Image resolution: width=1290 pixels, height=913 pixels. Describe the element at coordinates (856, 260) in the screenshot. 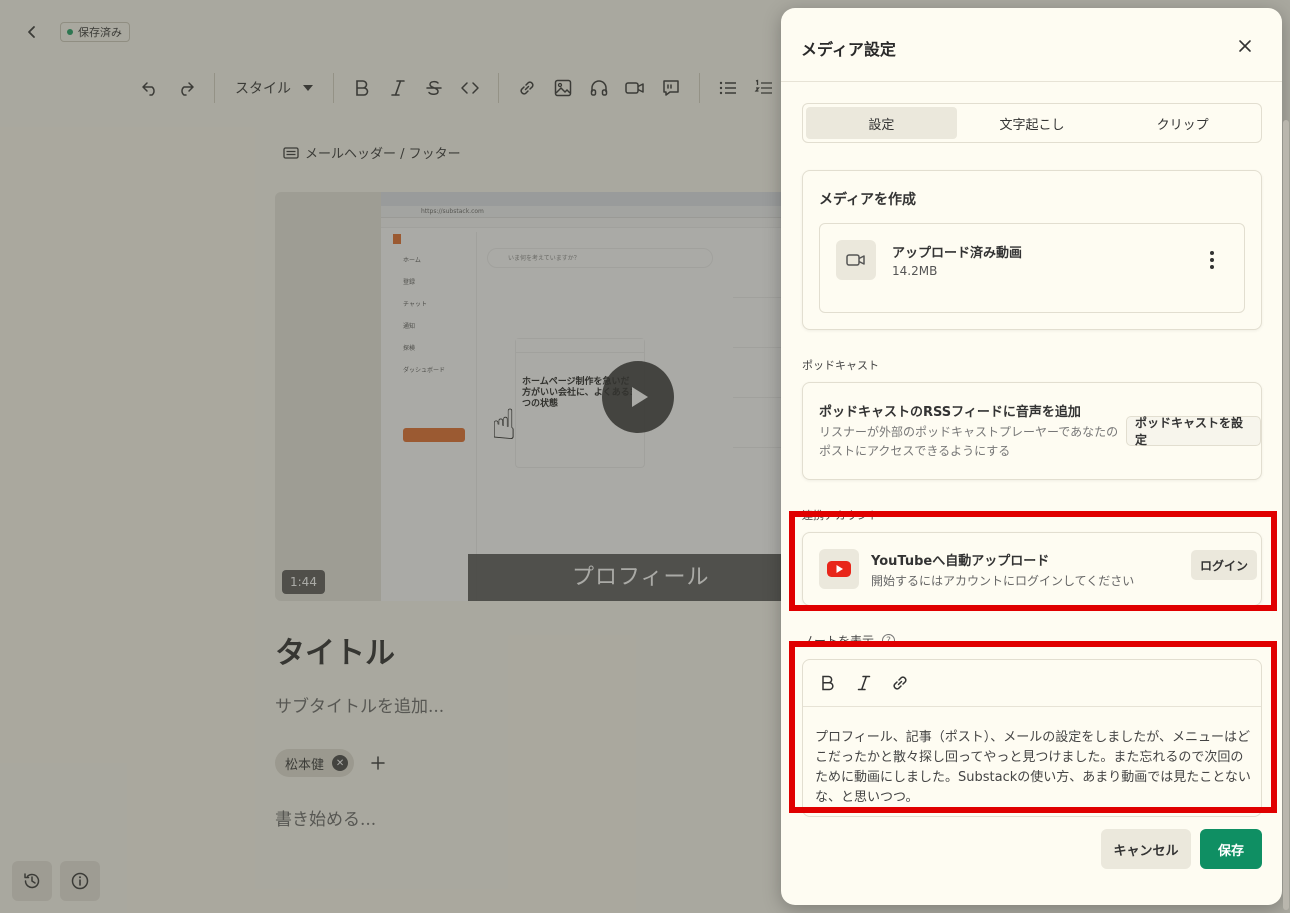

I see `video-camera-icon` at that location.